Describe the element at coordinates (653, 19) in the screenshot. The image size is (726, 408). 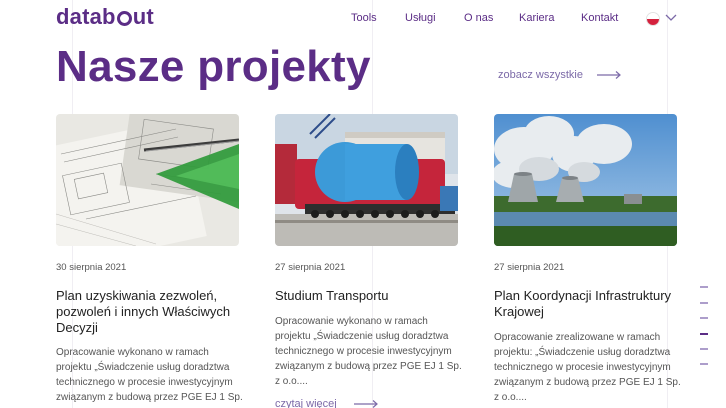
I see `flag-pl-icon` at that location.